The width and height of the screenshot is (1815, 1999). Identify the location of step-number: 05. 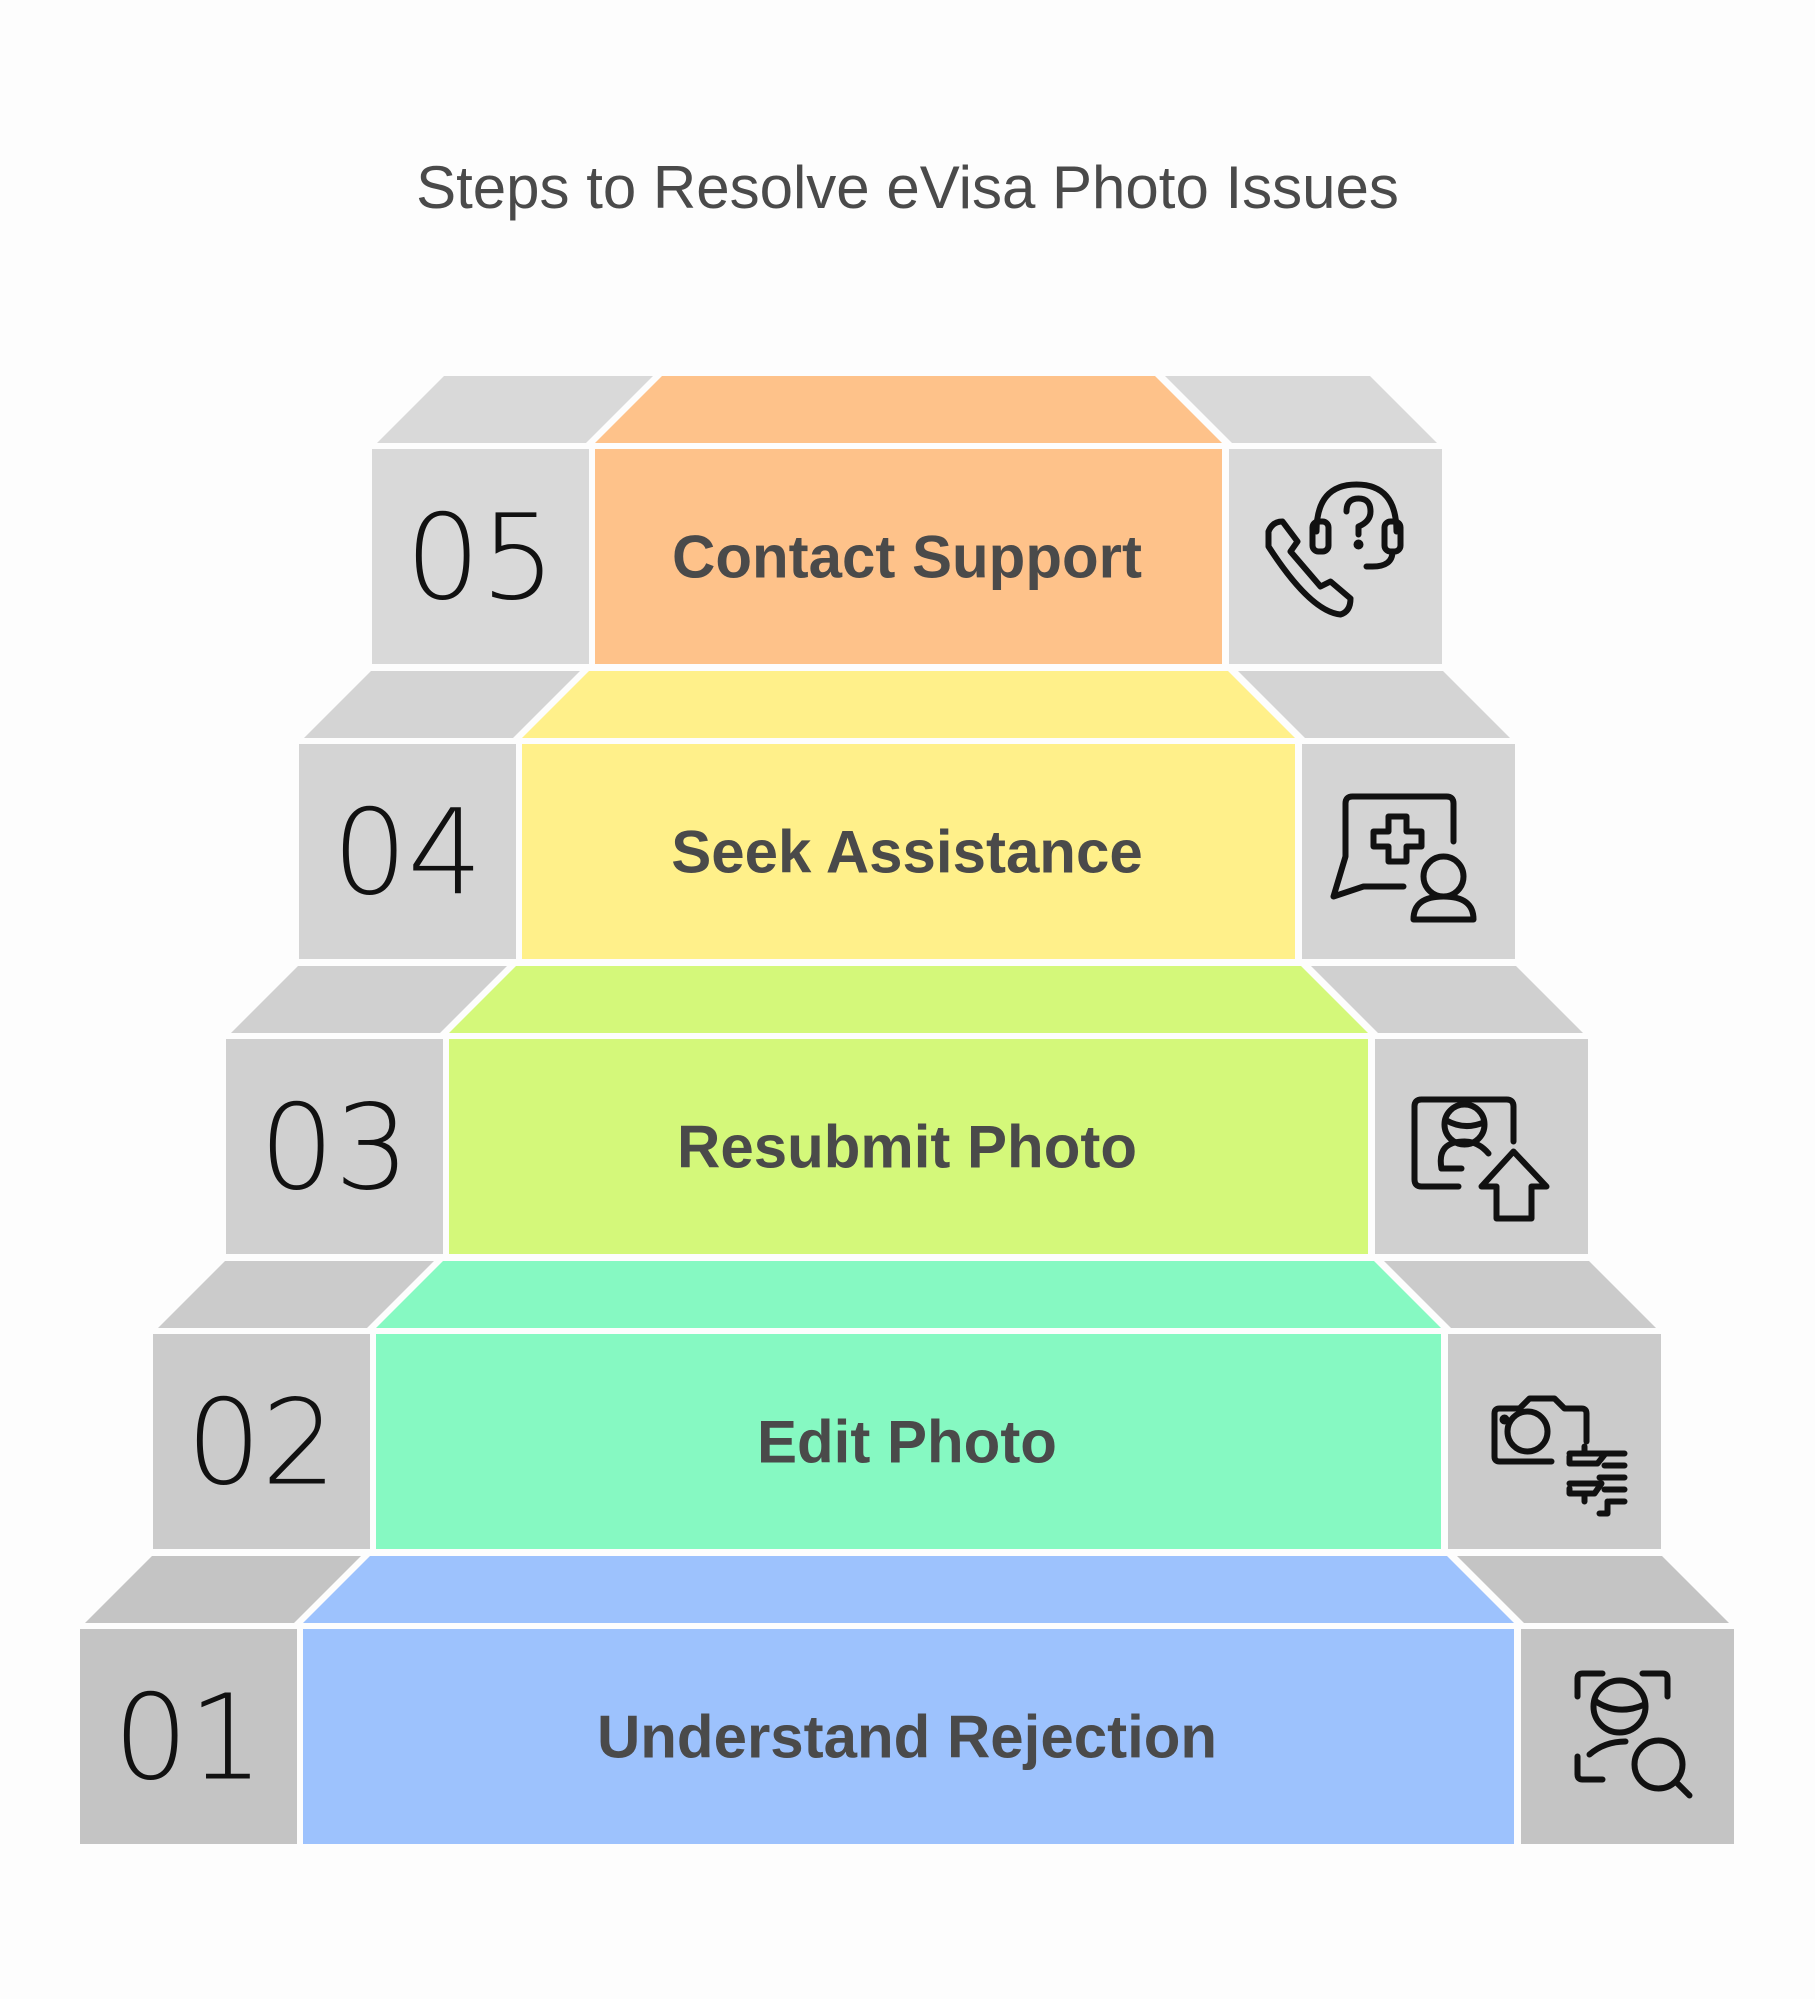
(480, 558).